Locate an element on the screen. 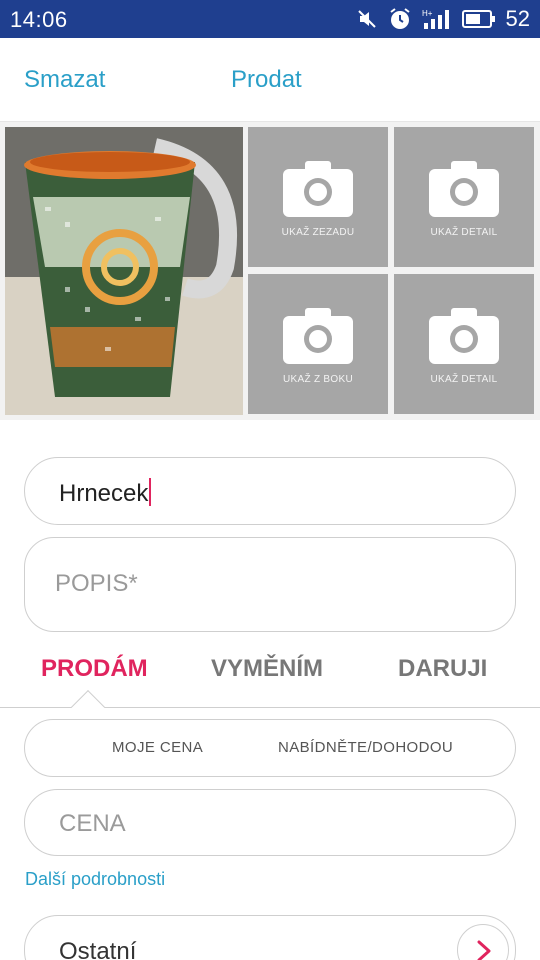 The width and height of the screenshot is (540, 960). photo-slot-detail-2: UKAŽ DETAIL is located at coordinates (464, 344).